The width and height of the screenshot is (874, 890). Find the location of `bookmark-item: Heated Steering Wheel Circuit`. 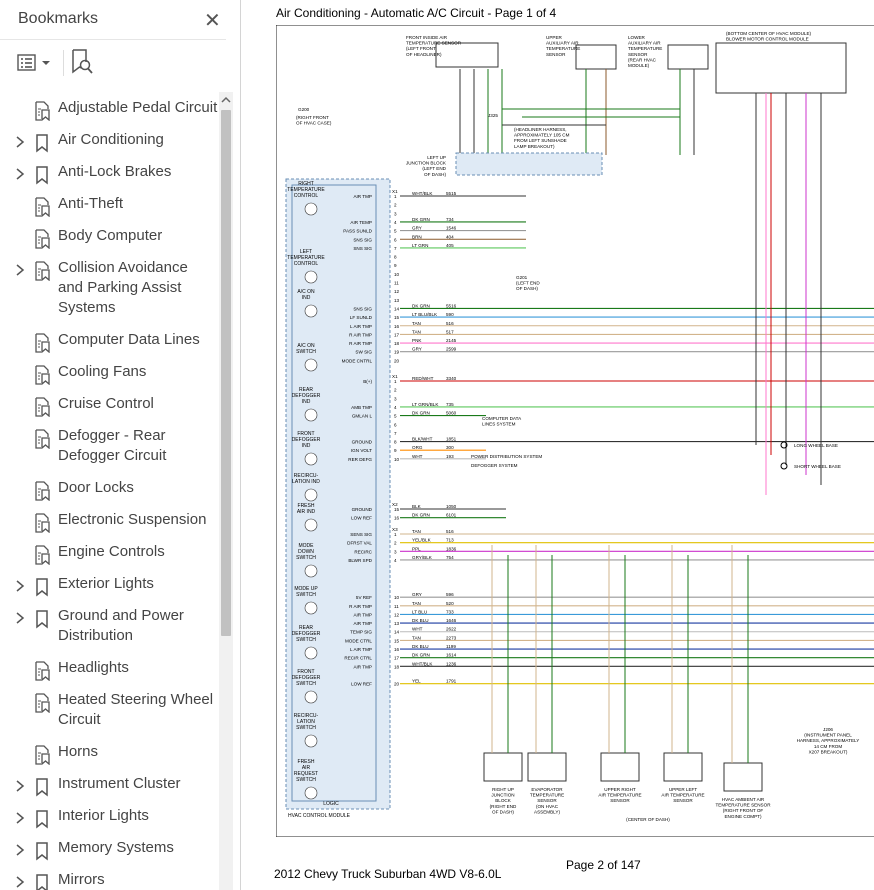

bookmark-item: Heated Steering Wheel Circuit is located at coordinates (110, 713).